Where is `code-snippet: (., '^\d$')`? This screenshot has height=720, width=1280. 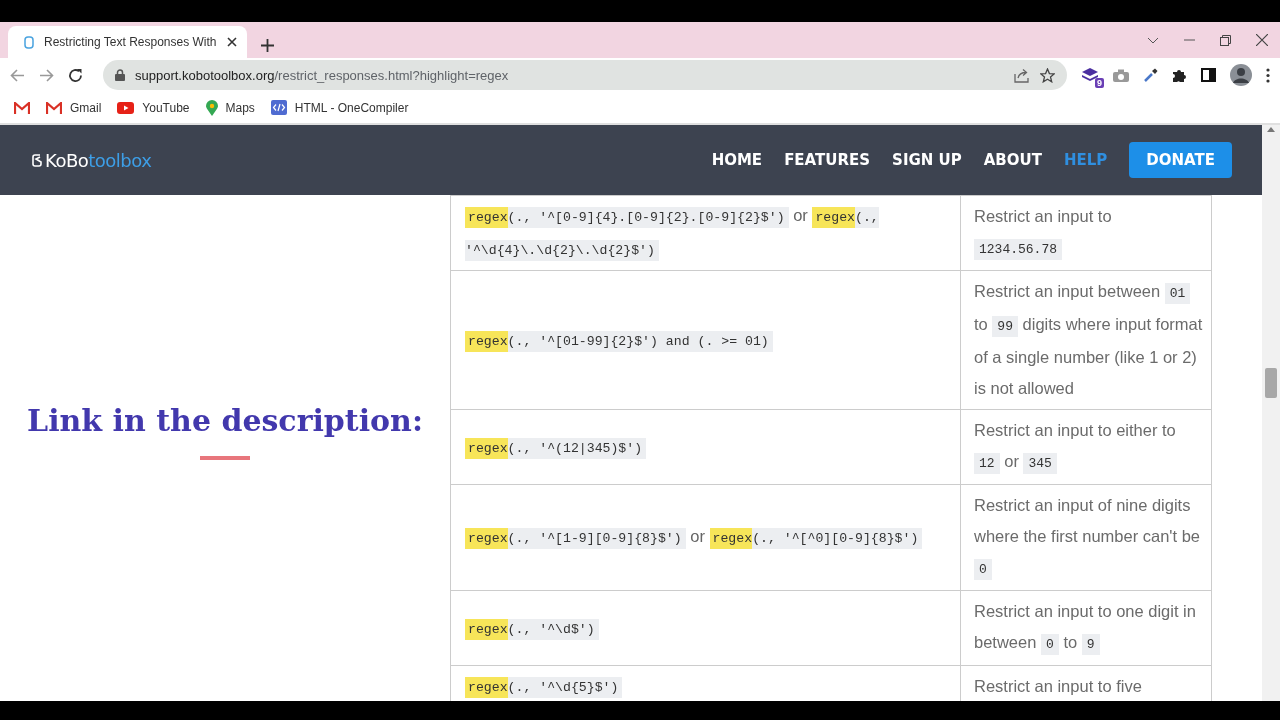
code-snippet: (., '^\d$') is located at coordinates (553, 629).